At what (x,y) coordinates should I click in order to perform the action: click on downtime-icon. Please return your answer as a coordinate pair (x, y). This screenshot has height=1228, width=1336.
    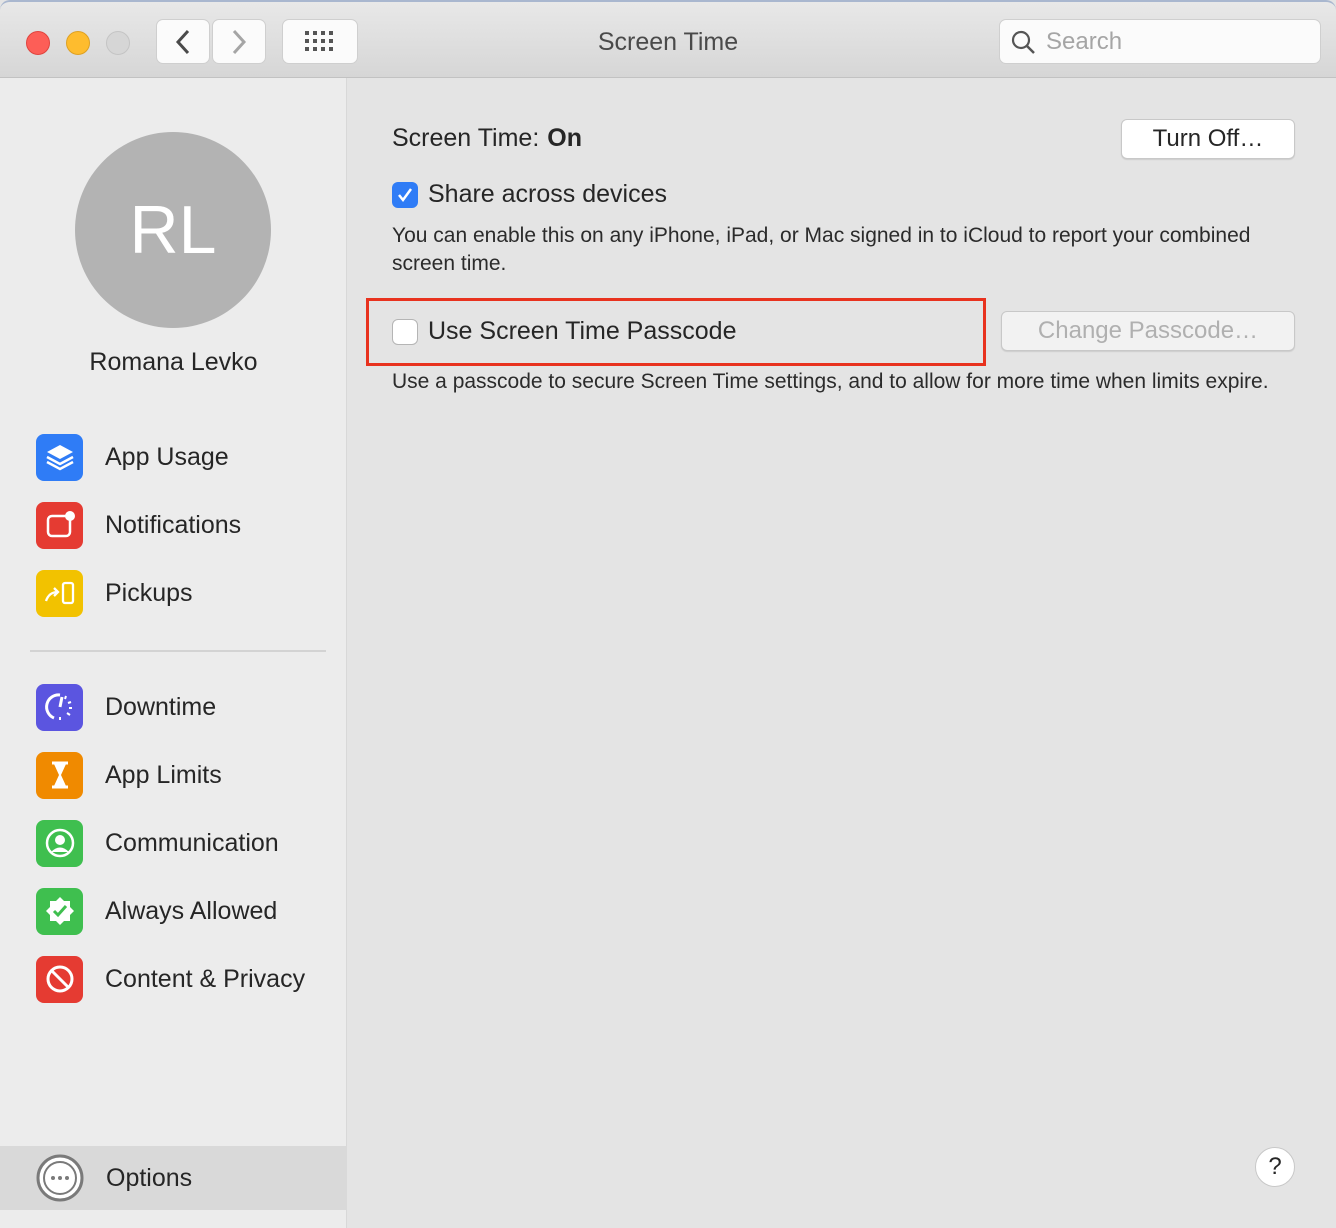
    Looking at the image, I should click on (59, 707).